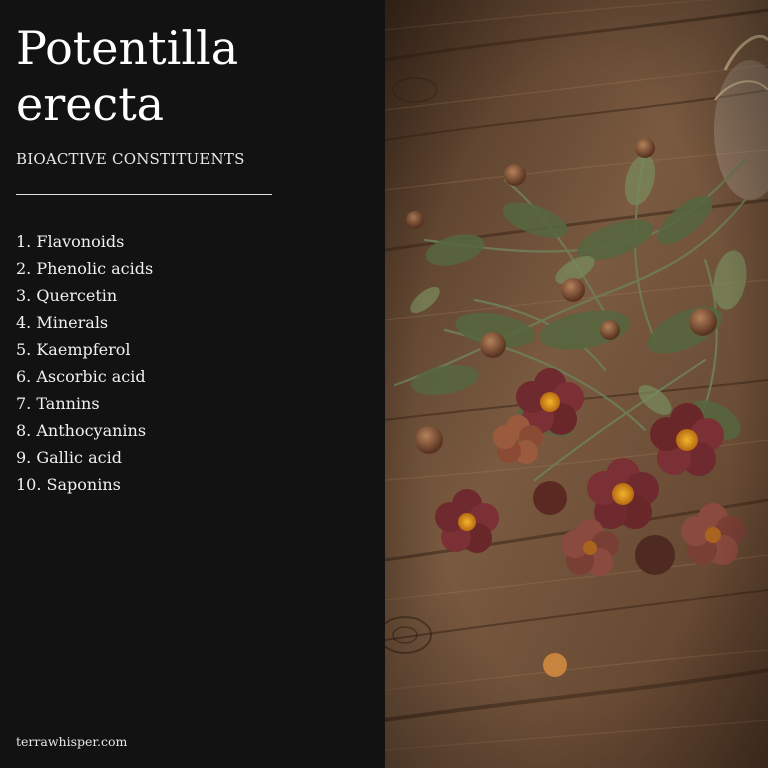 The image size is (768, 768). What do you see at coordinates (81, 430) in the screenshot?
I see `list-item: 8. Anthocyanins` at bounding box center [81, 430].